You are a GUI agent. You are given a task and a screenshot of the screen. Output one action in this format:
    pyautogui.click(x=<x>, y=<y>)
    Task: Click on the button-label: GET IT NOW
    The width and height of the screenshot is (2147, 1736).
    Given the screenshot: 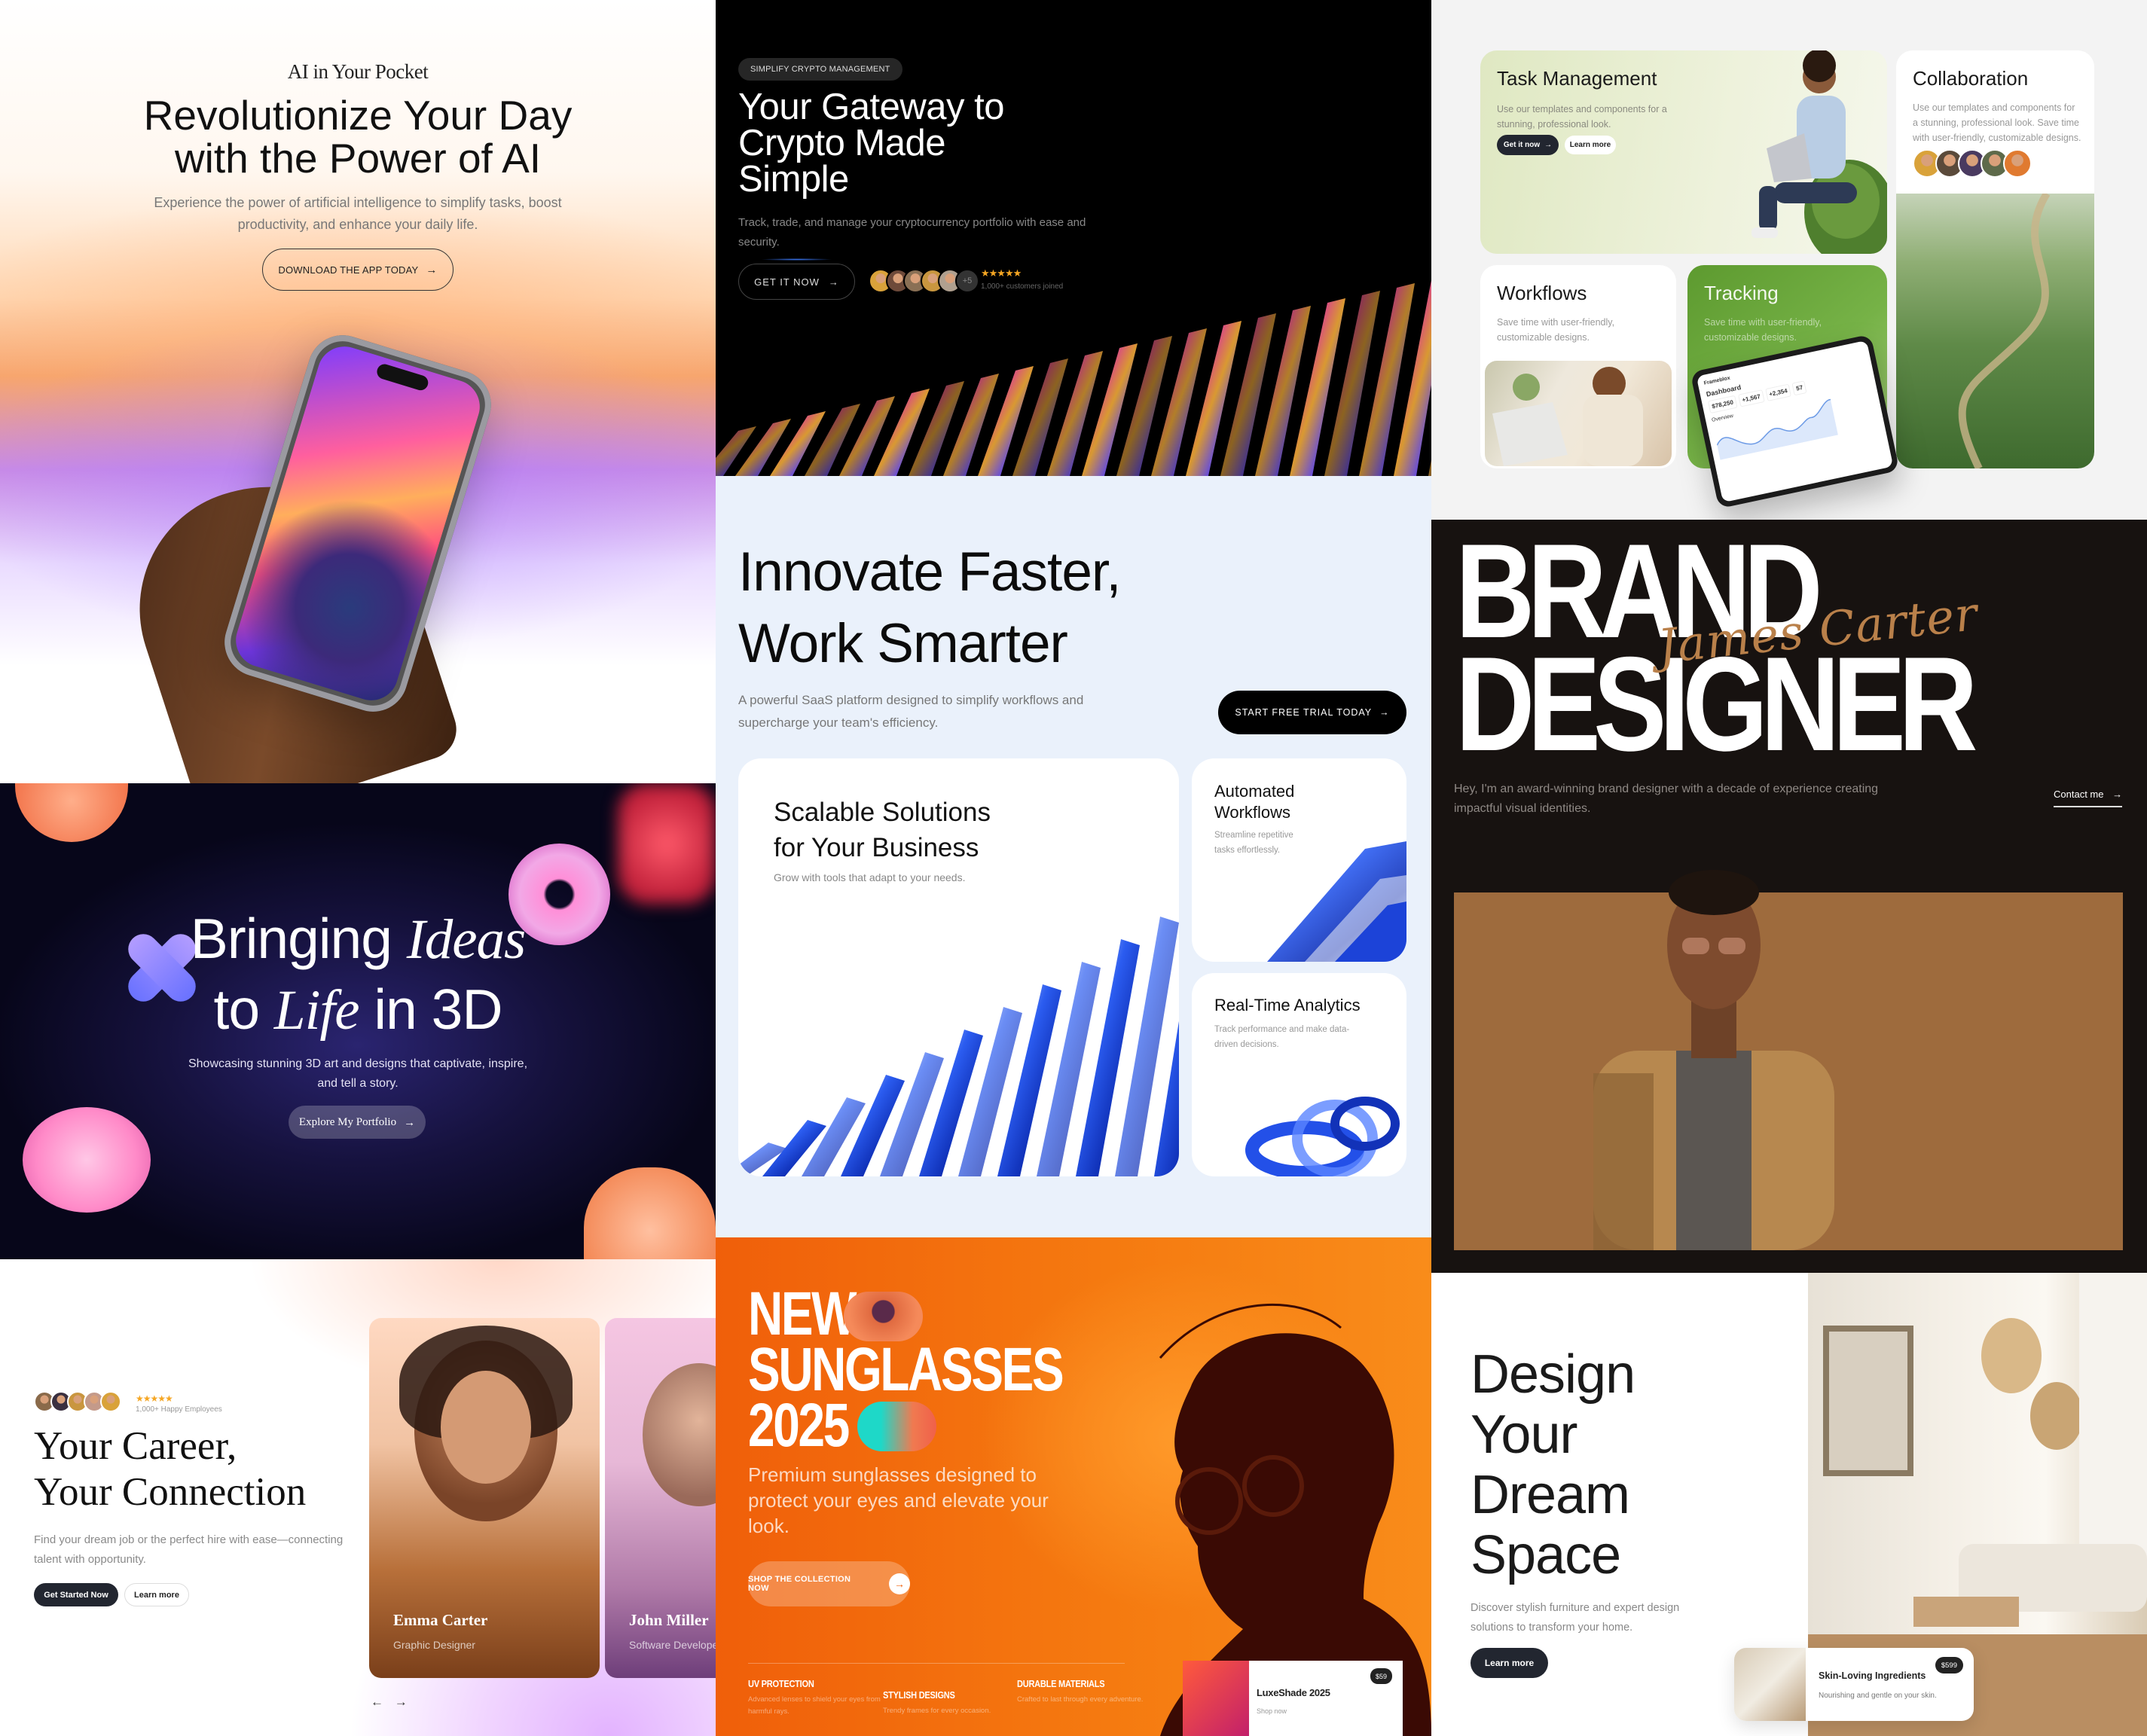 What is the action you would take?
    pyautogui.click(x=787, y=282)
    